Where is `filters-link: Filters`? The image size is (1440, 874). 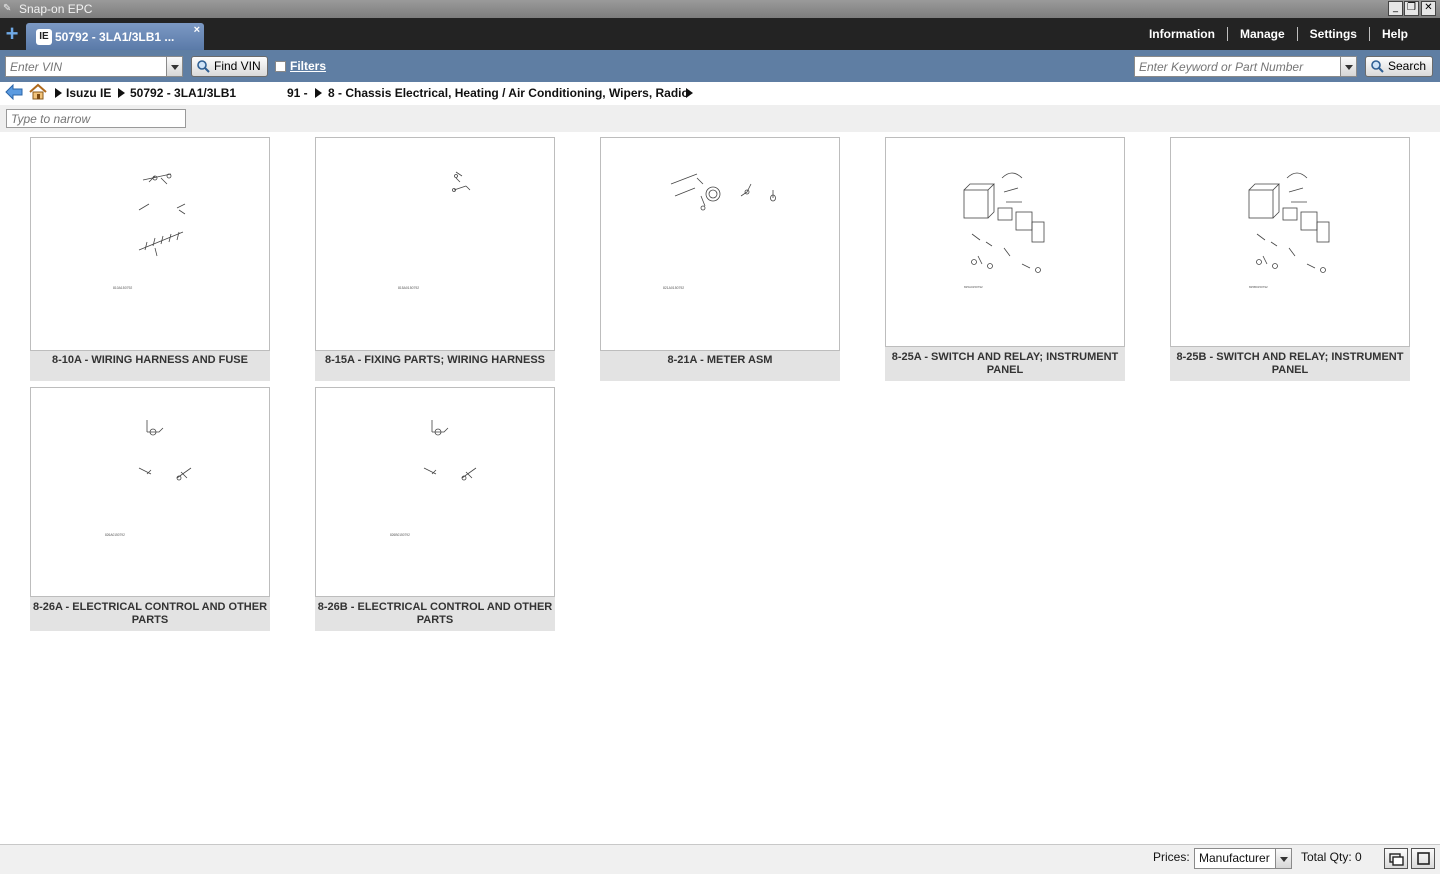
filters-link: Filters is located at coordinates (308, 66).